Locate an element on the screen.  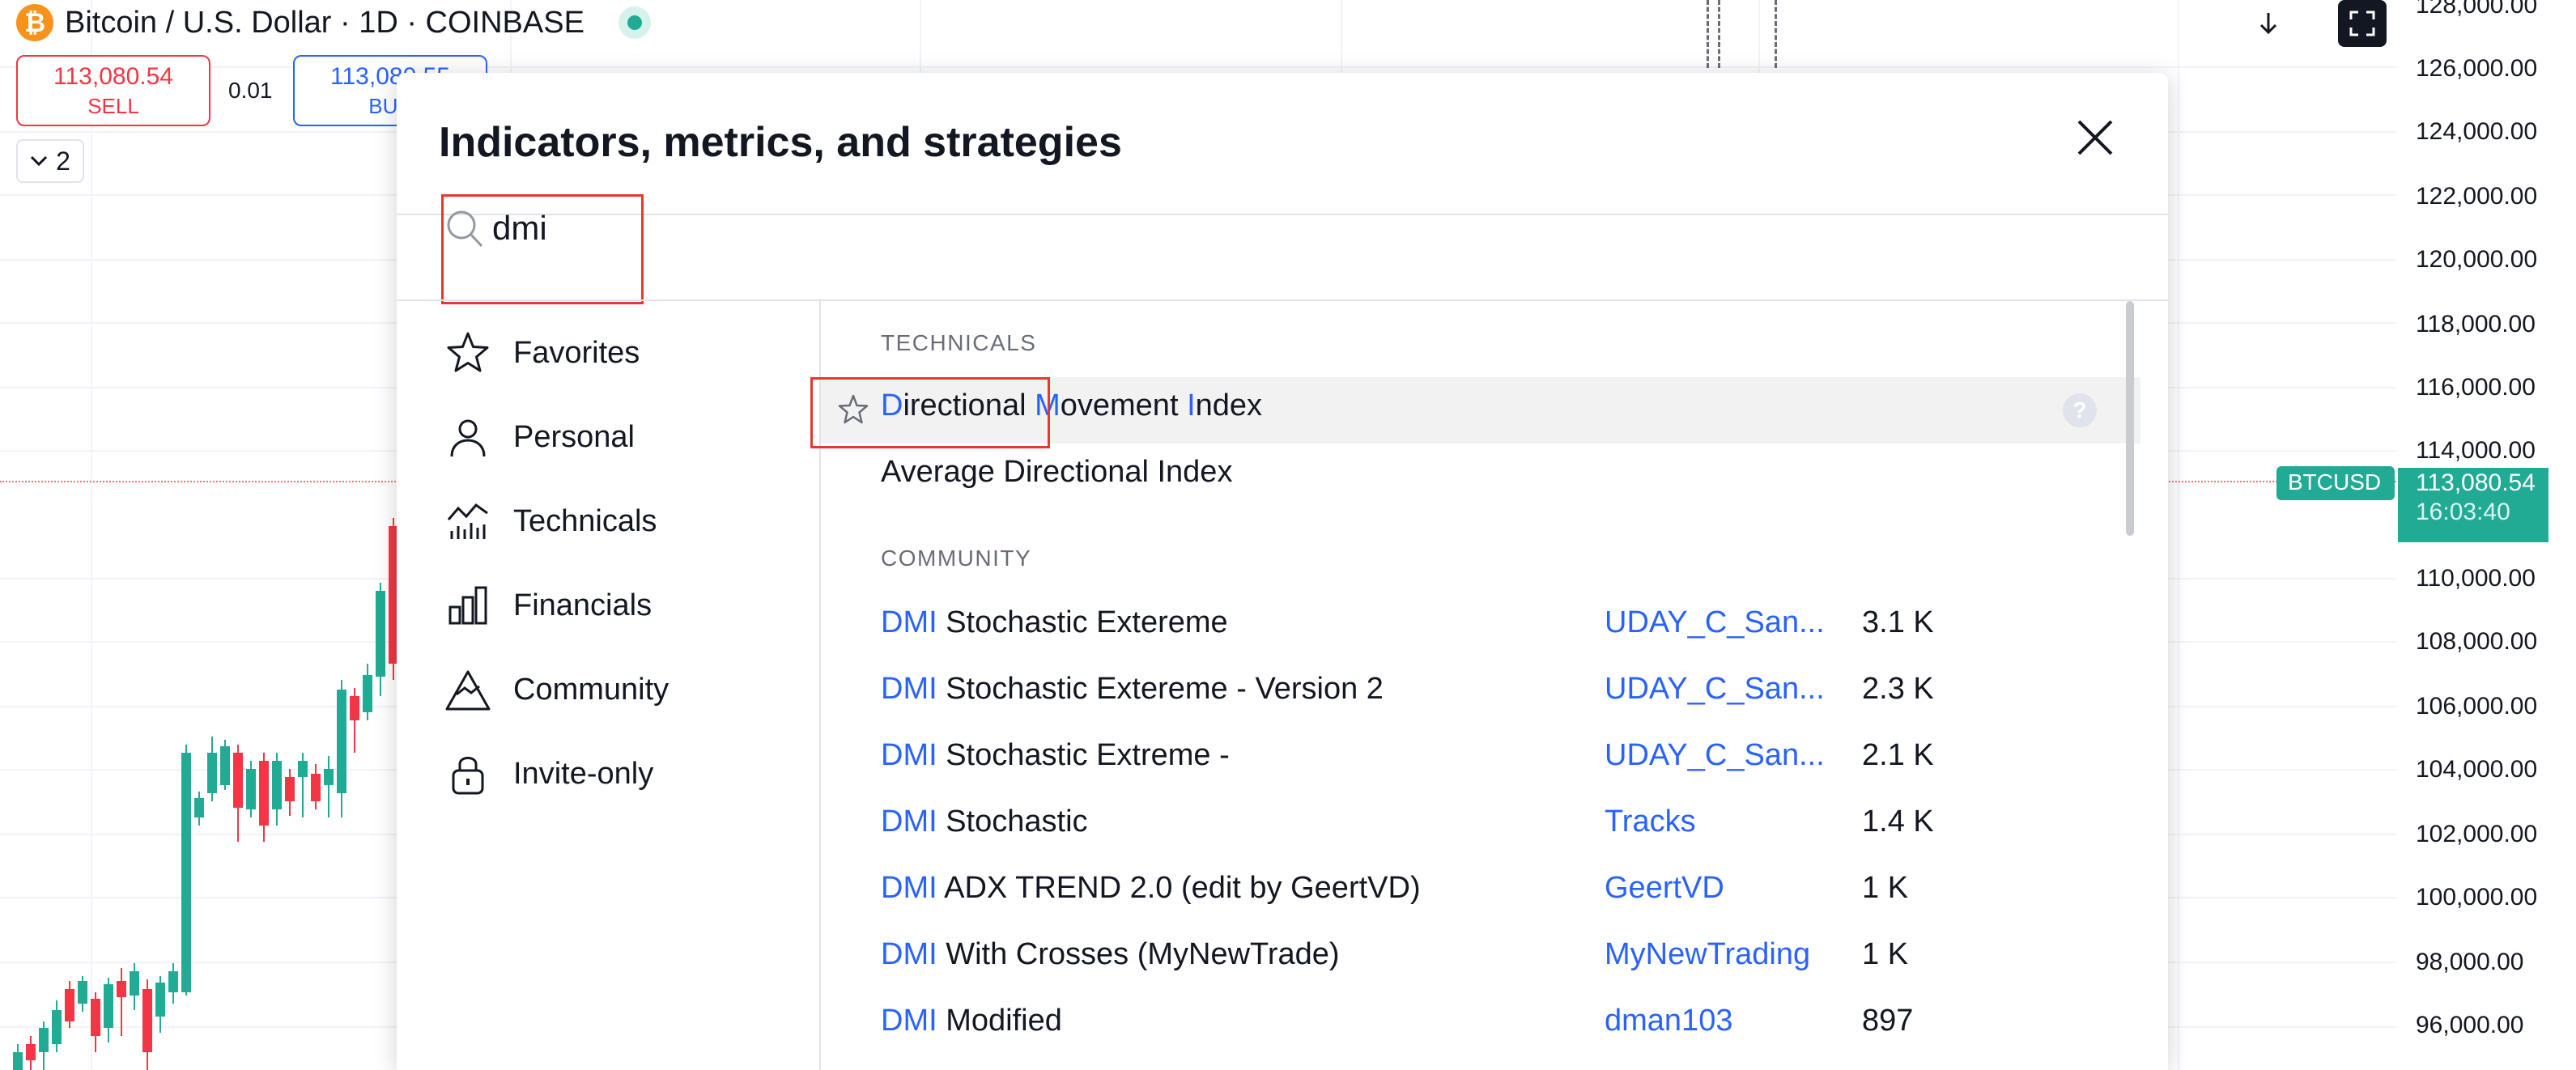
symbol-title: Bitcoin / U.S. Dollar · 1D · COINBASE is located at coordinates (325, 23).